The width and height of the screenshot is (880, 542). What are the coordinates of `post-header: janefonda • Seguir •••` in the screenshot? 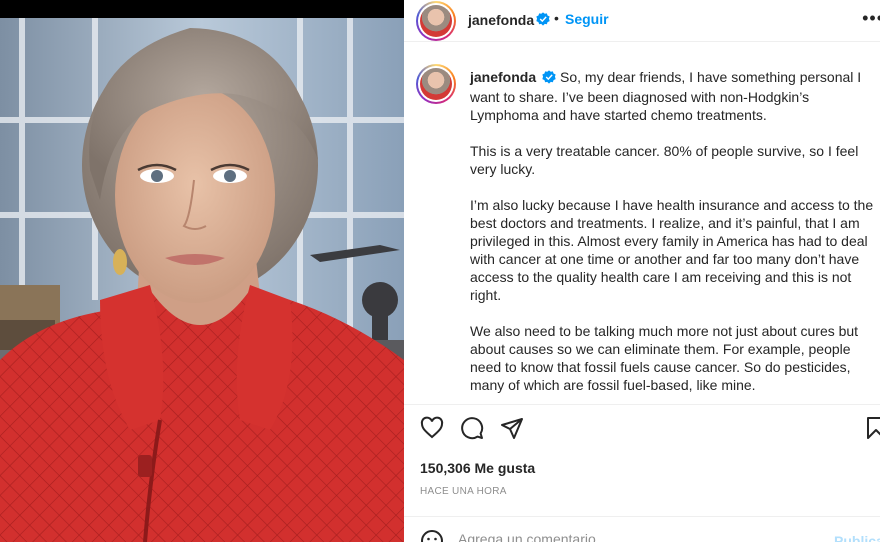 It's located at (642, 21).